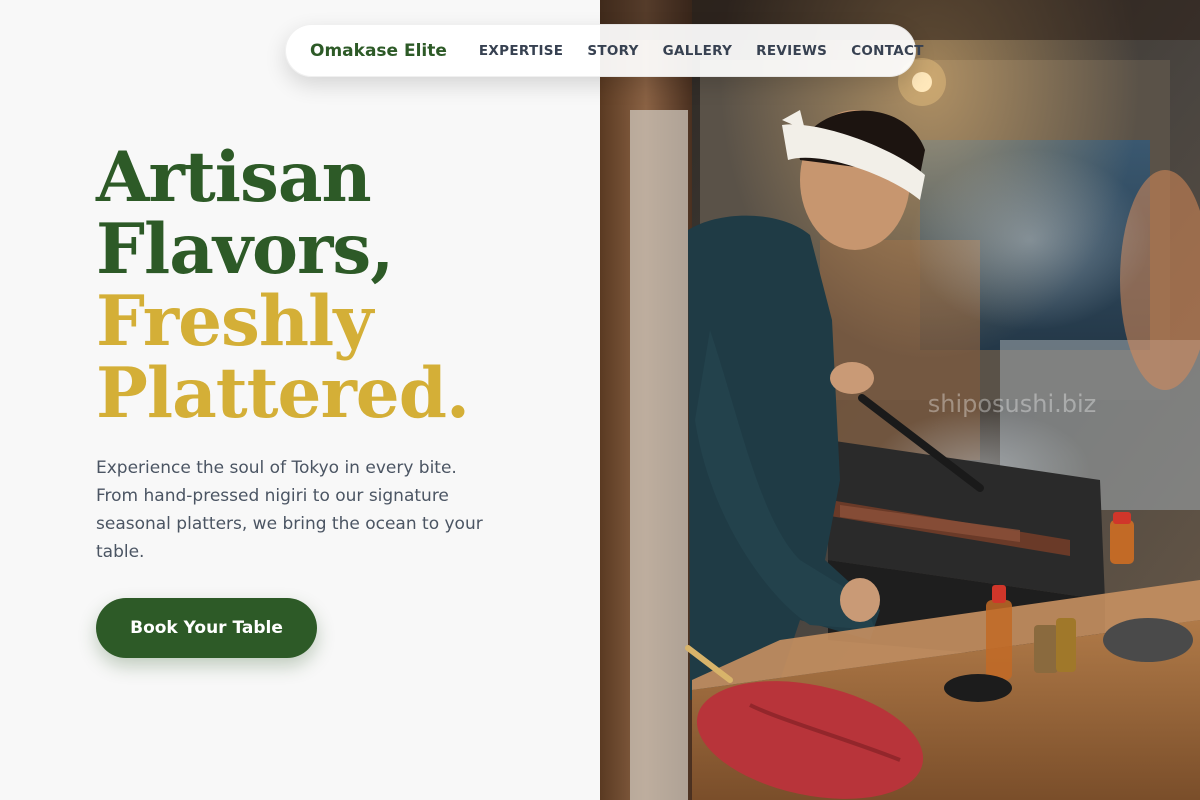 Image resolution: width=1200 pixels, height=800 pixels. I want to click on book-table-button: Book Your Table, so click(206, 628).